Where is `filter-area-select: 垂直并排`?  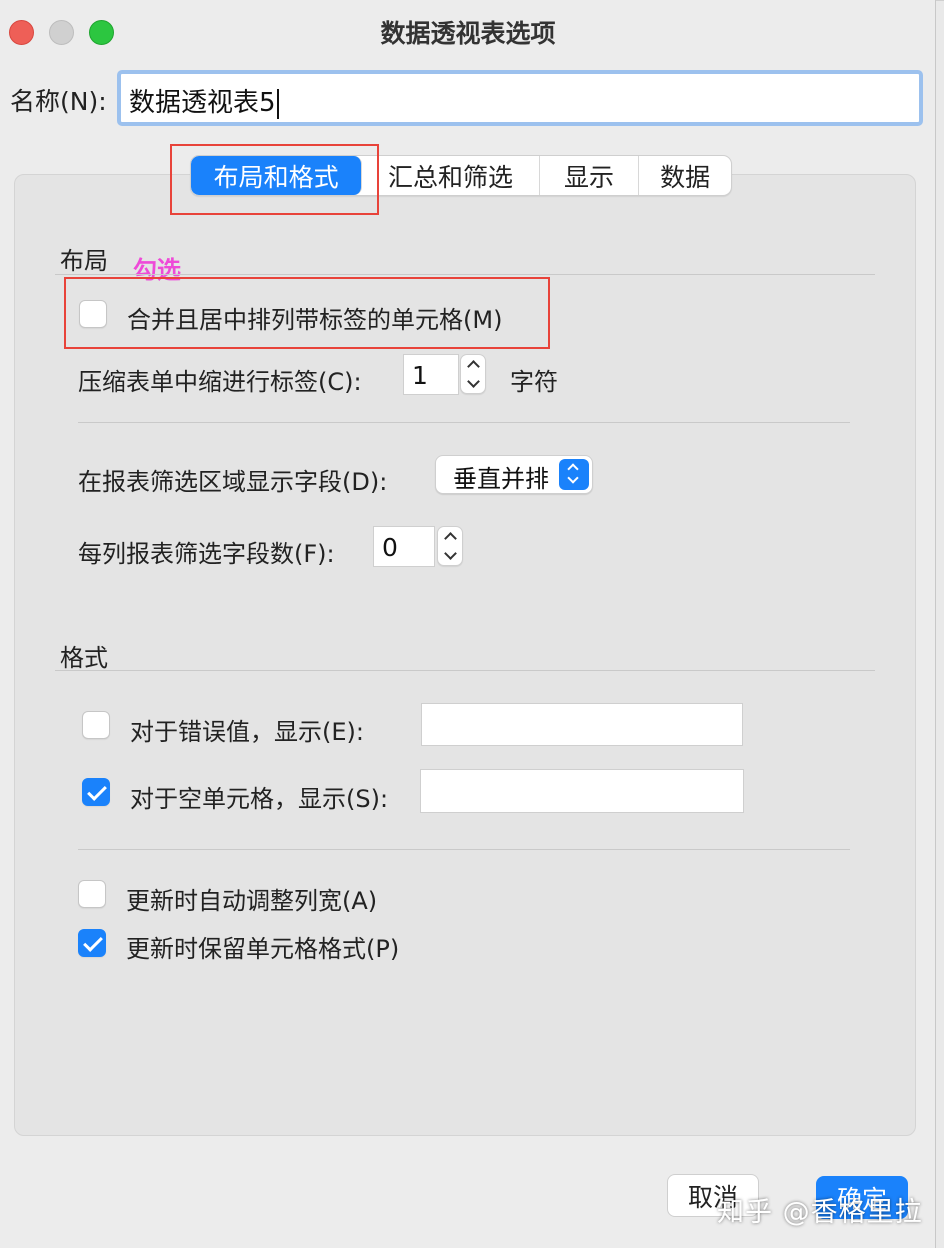
filter-area-select: 垂直并排 is located at coordinates (514, 474).